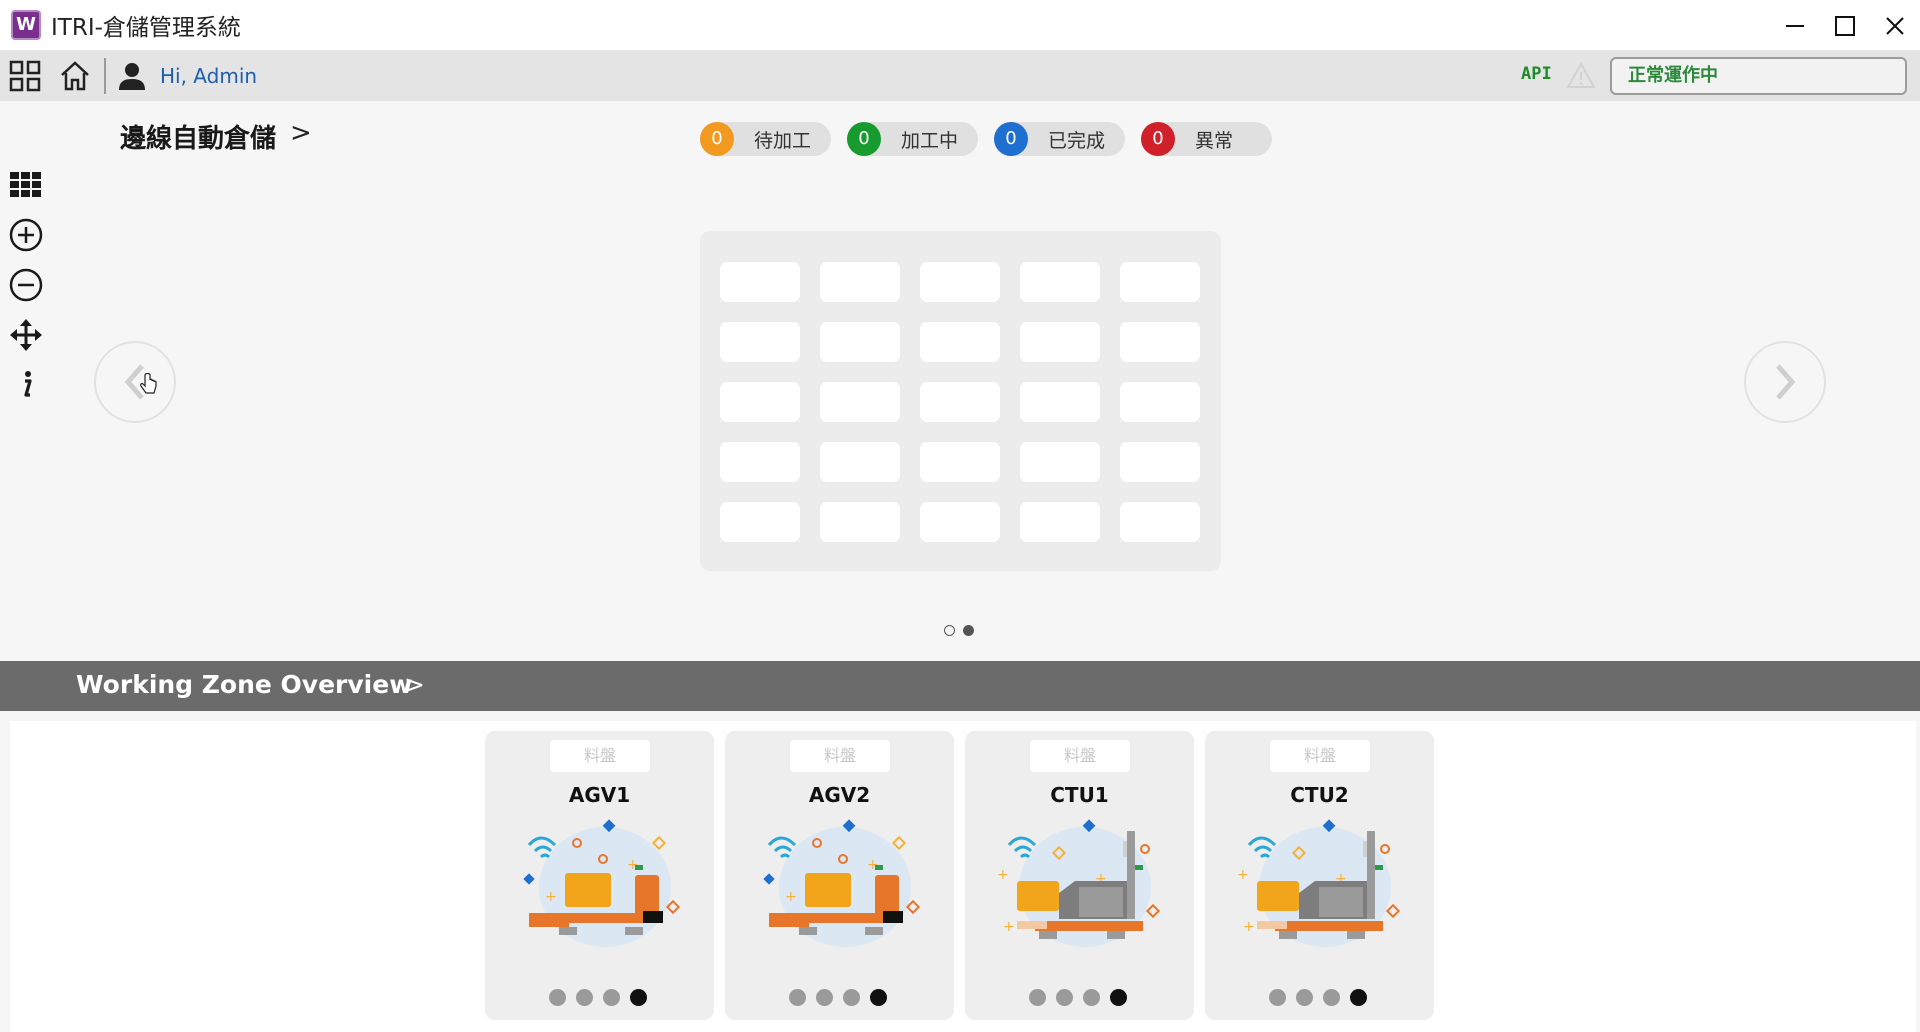 This screenshot has width=1920, height=1032. I want to click on status-pill-abnormal: 0 異常, so click(1206, 139).